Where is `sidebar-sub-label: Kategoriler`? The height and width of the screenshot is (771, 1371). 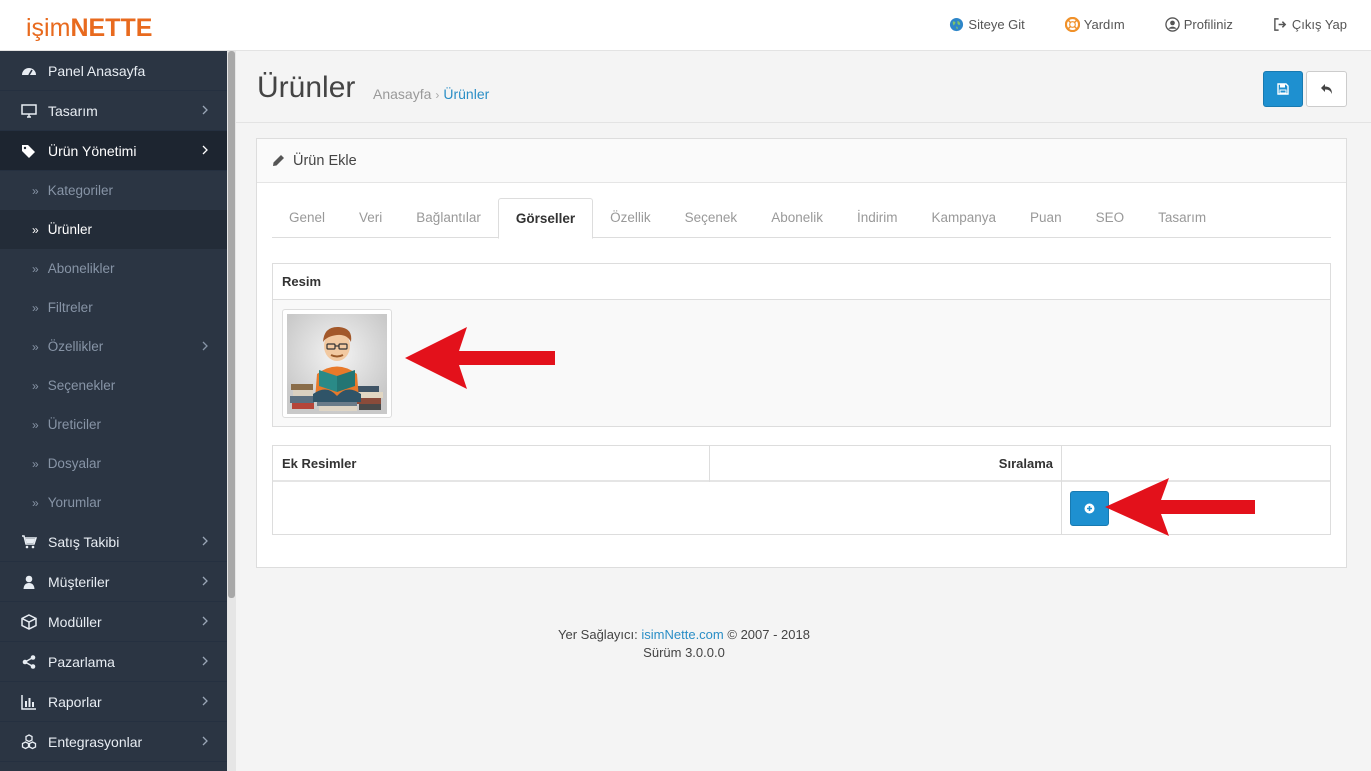
sidebar-sub-label: Kategoriler is located at coordinates (80, 190).